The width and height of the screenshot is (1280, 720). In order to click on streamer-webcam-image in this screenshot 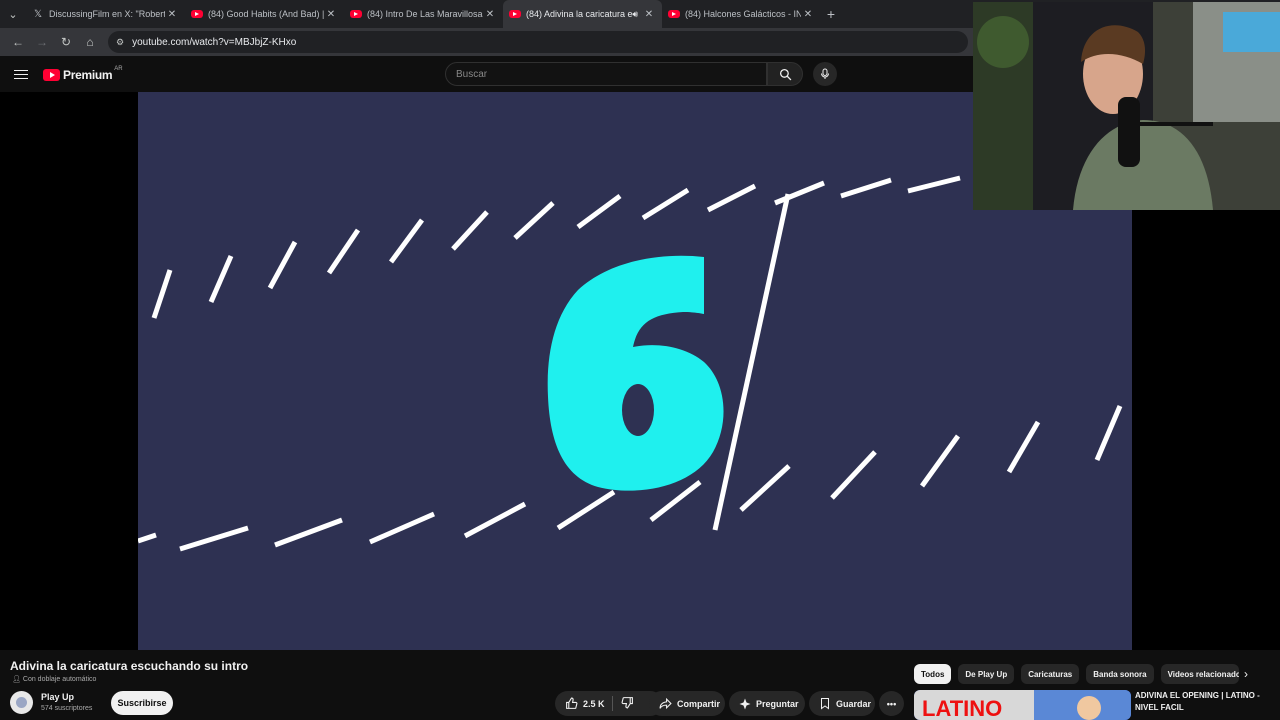, I will do `click(1126, 106)`.